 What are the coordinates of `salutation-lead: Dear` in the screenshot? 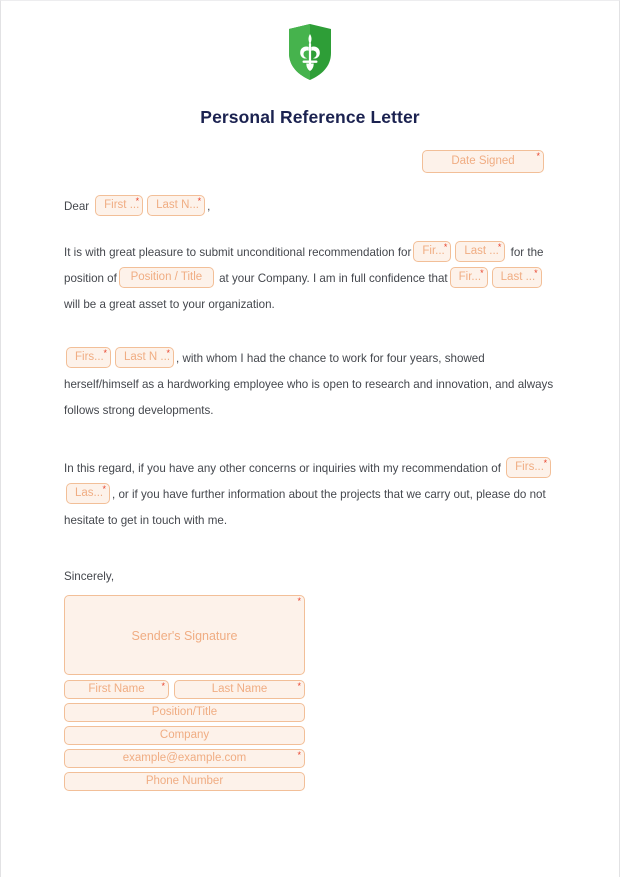 It's located at (77, 206).